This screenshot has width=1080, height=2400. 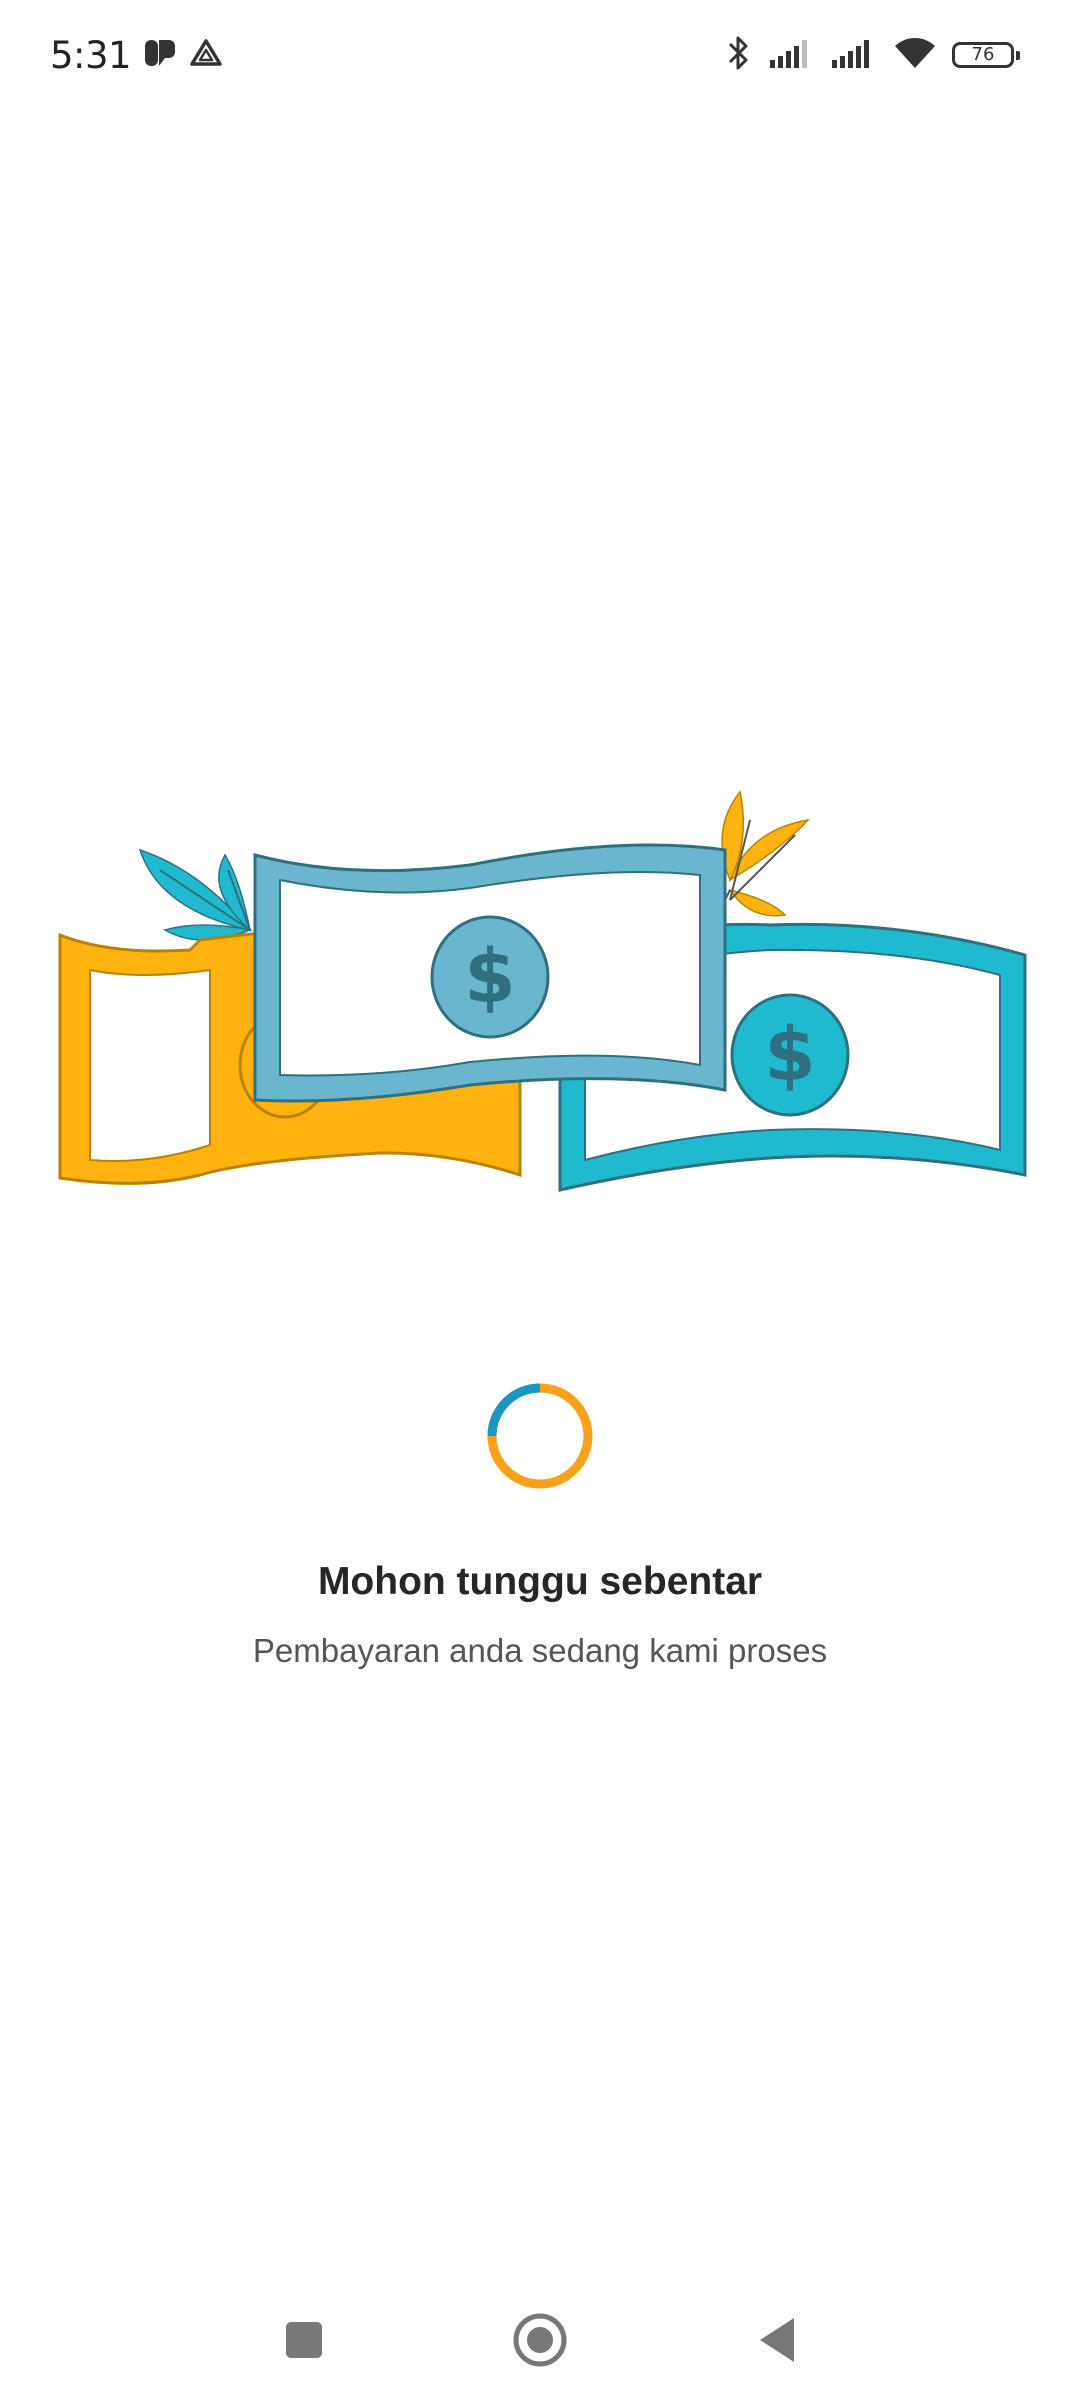 I want to click on drive-icon, so click(x=206, y=55).